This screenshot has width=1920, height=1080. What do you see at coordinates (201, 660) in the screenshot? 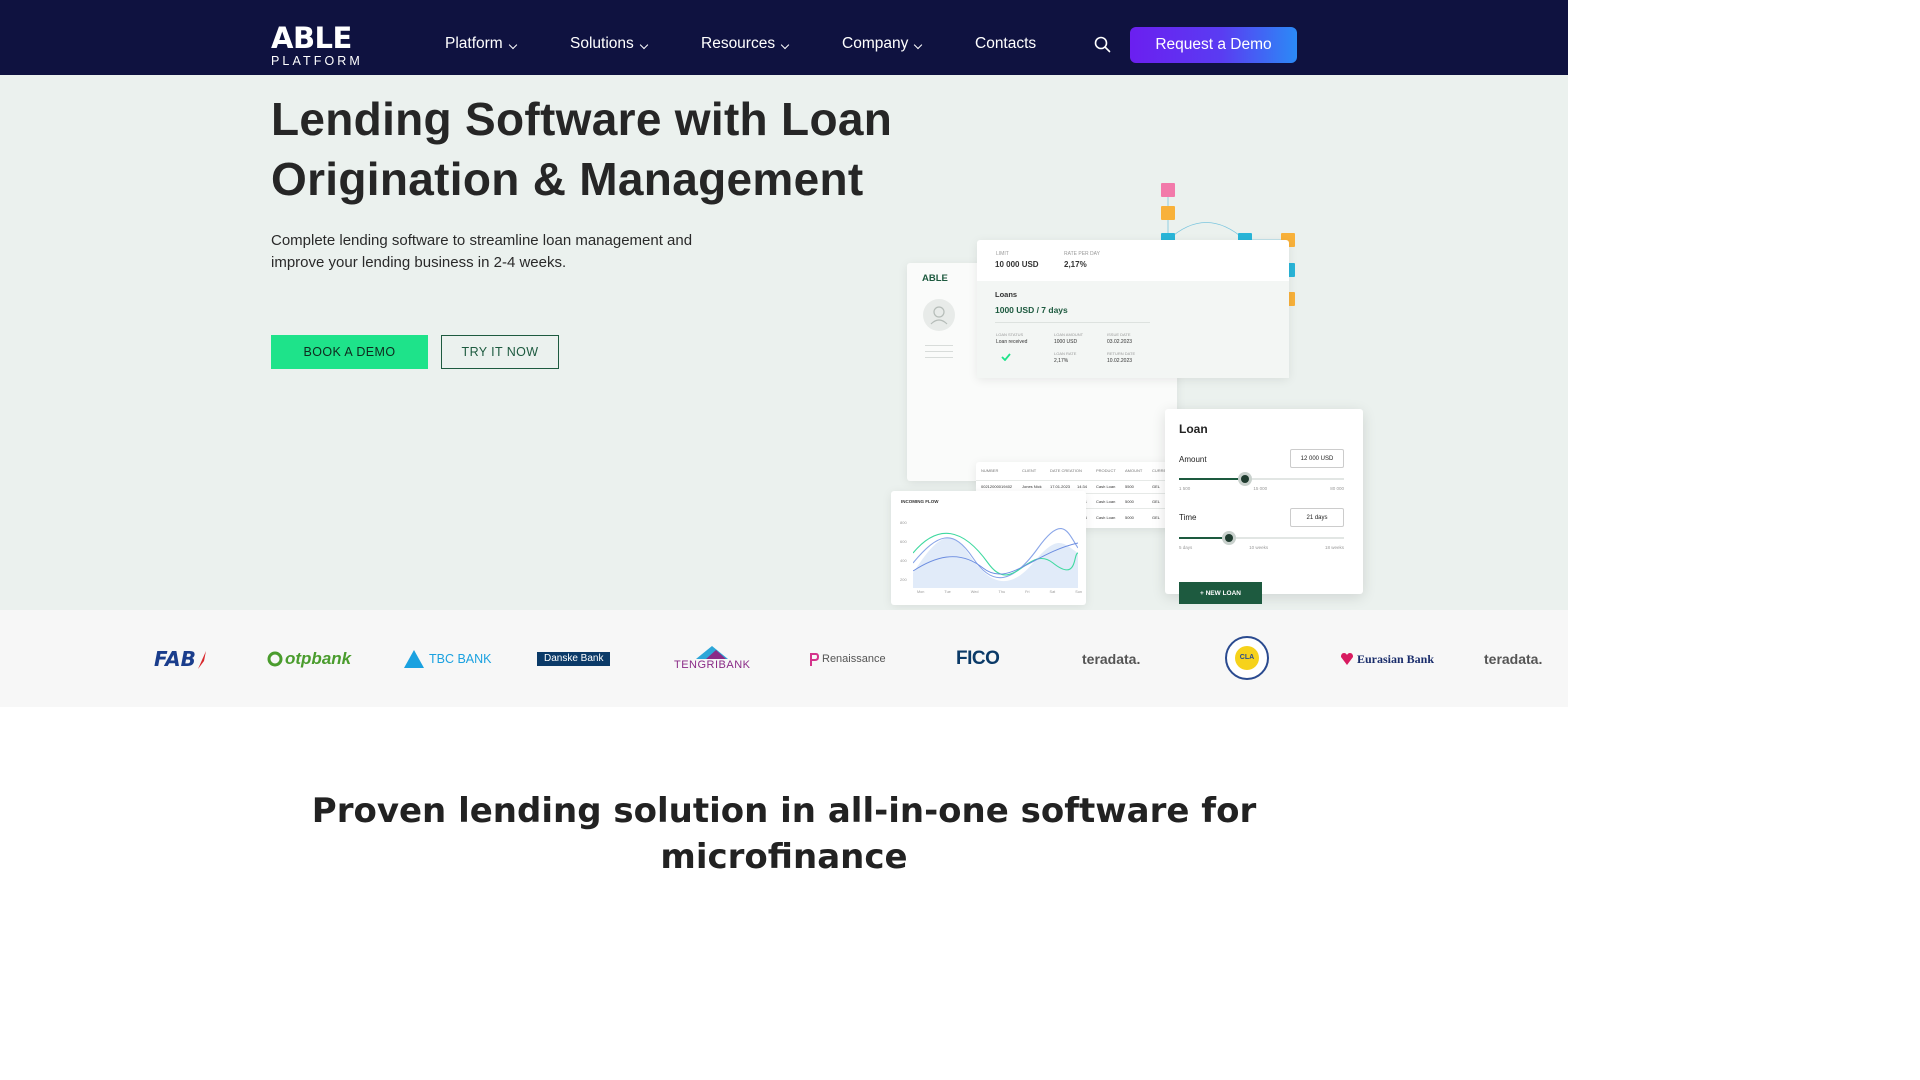
I see `fab-mark-icon` at bounding box center [201, 660].